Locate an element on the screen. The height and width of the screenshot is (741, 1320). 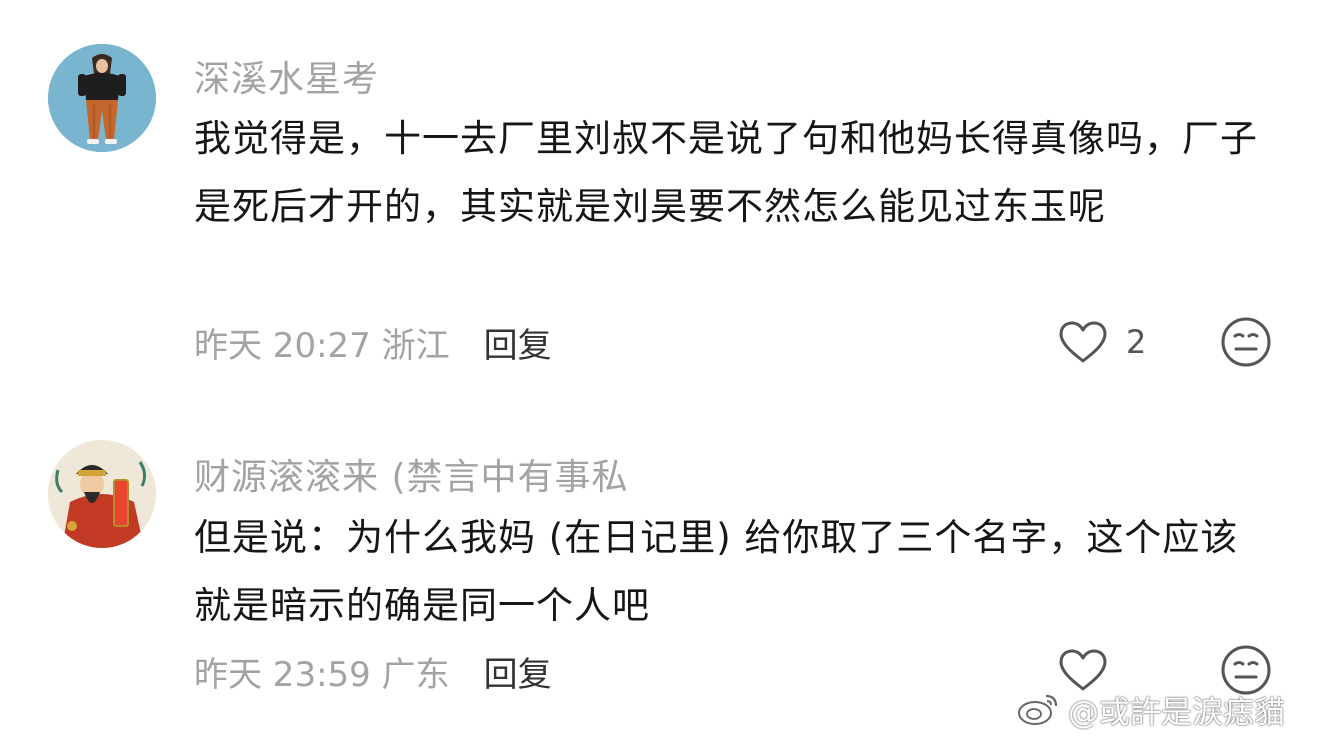
like-button: 2 is located at coordinates (1102, 342).